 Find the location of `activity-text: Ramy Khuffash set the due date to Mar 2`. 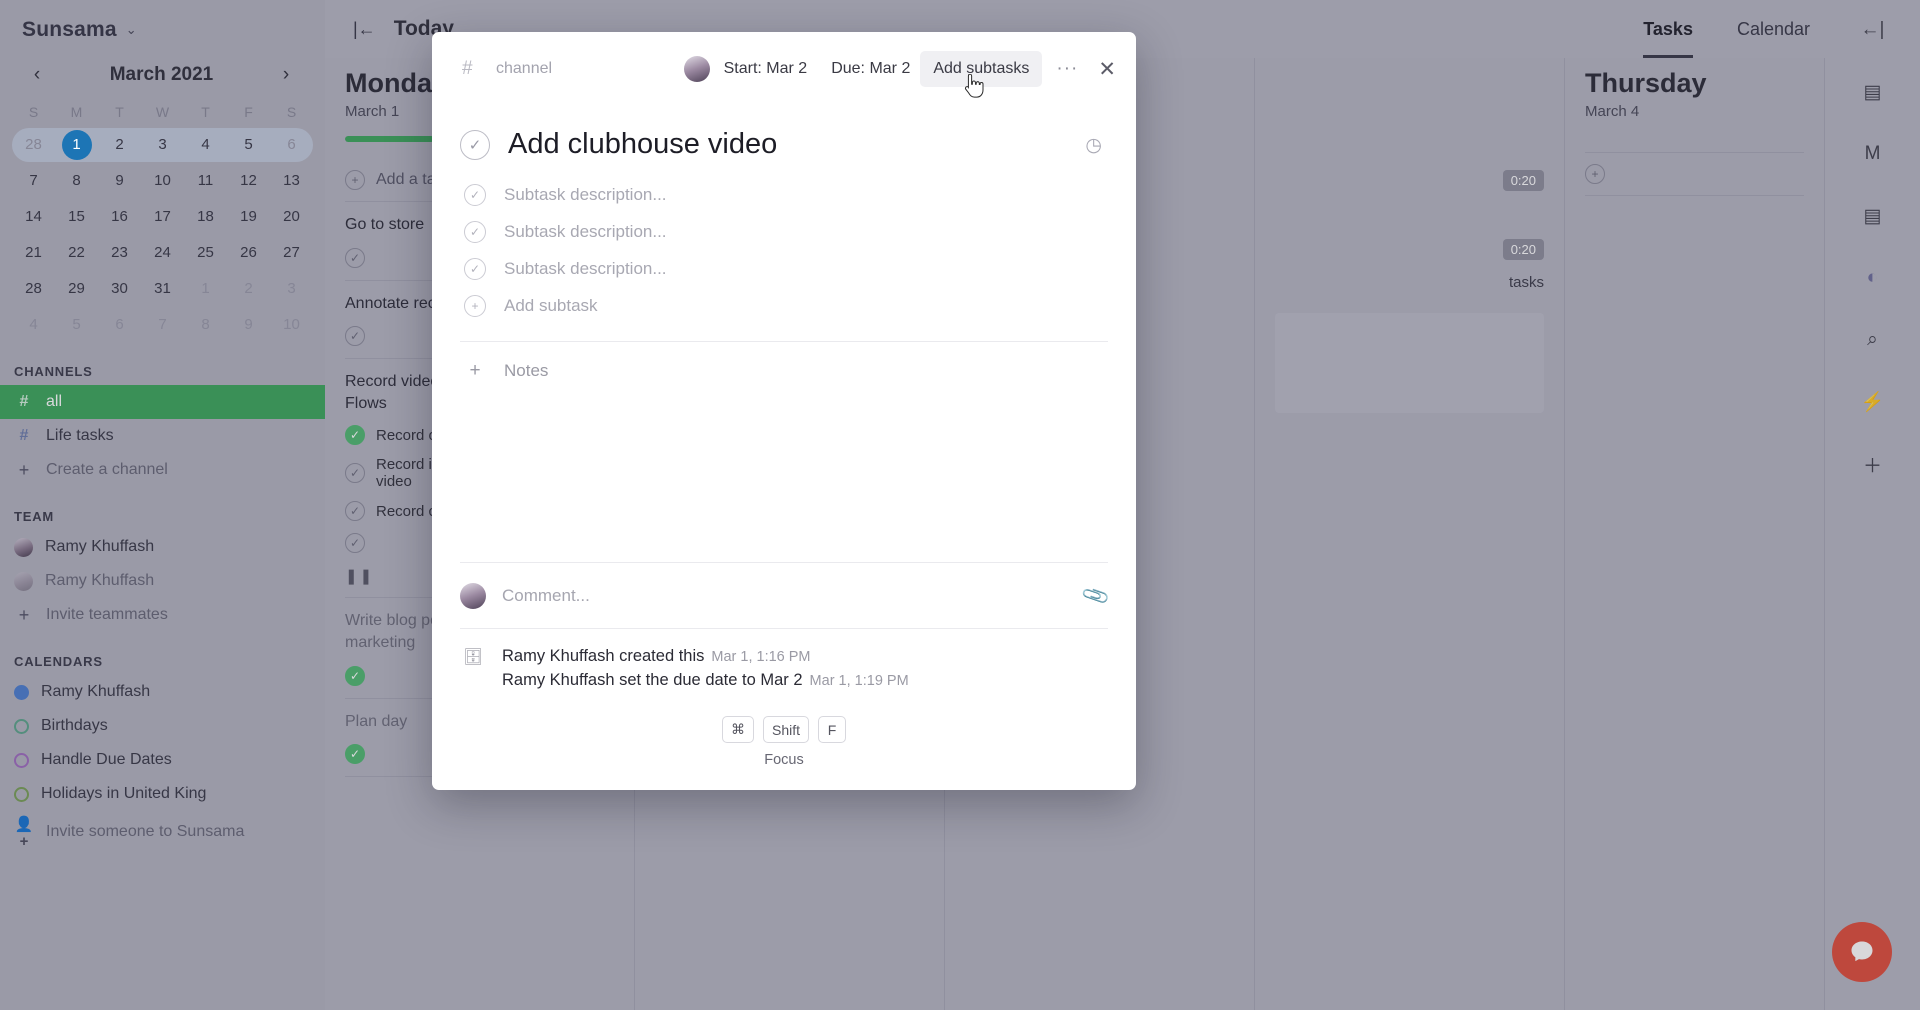

activity-text: Ramy Khuffash set the due date to Mar 2 is located at coordinates (652, 680).